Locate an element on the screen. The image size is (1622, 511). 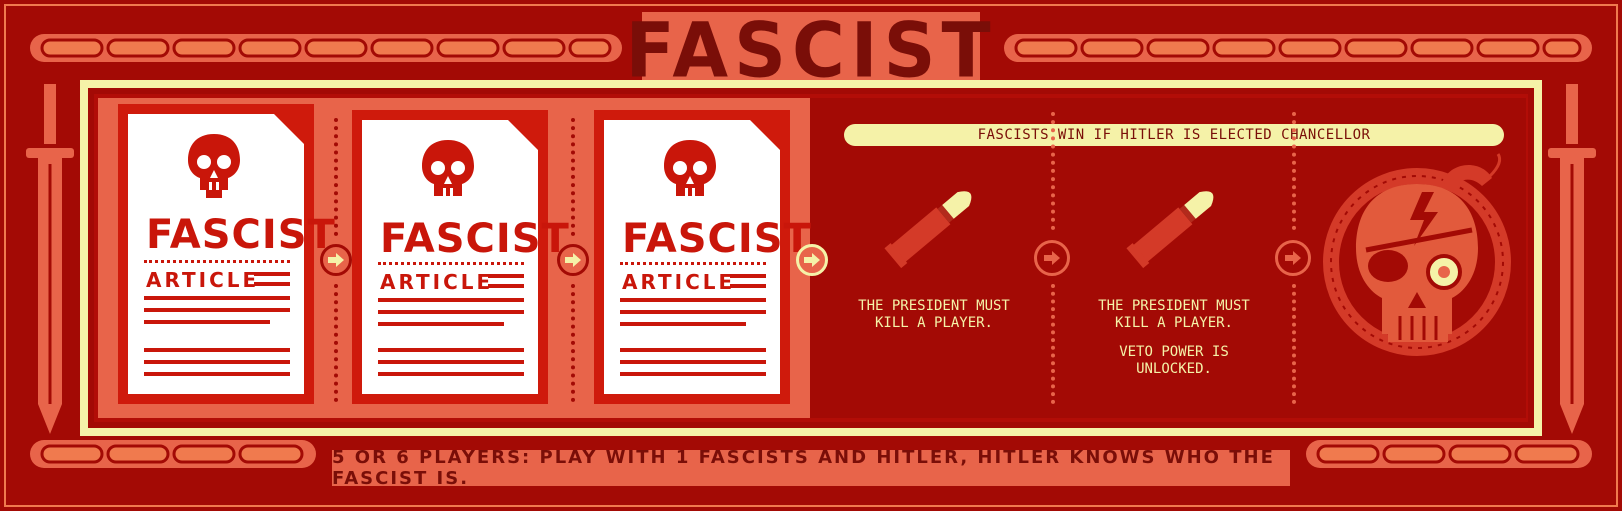
policy-slot-3: FASCIST ARTICLE is located at coordinates (702, 257).